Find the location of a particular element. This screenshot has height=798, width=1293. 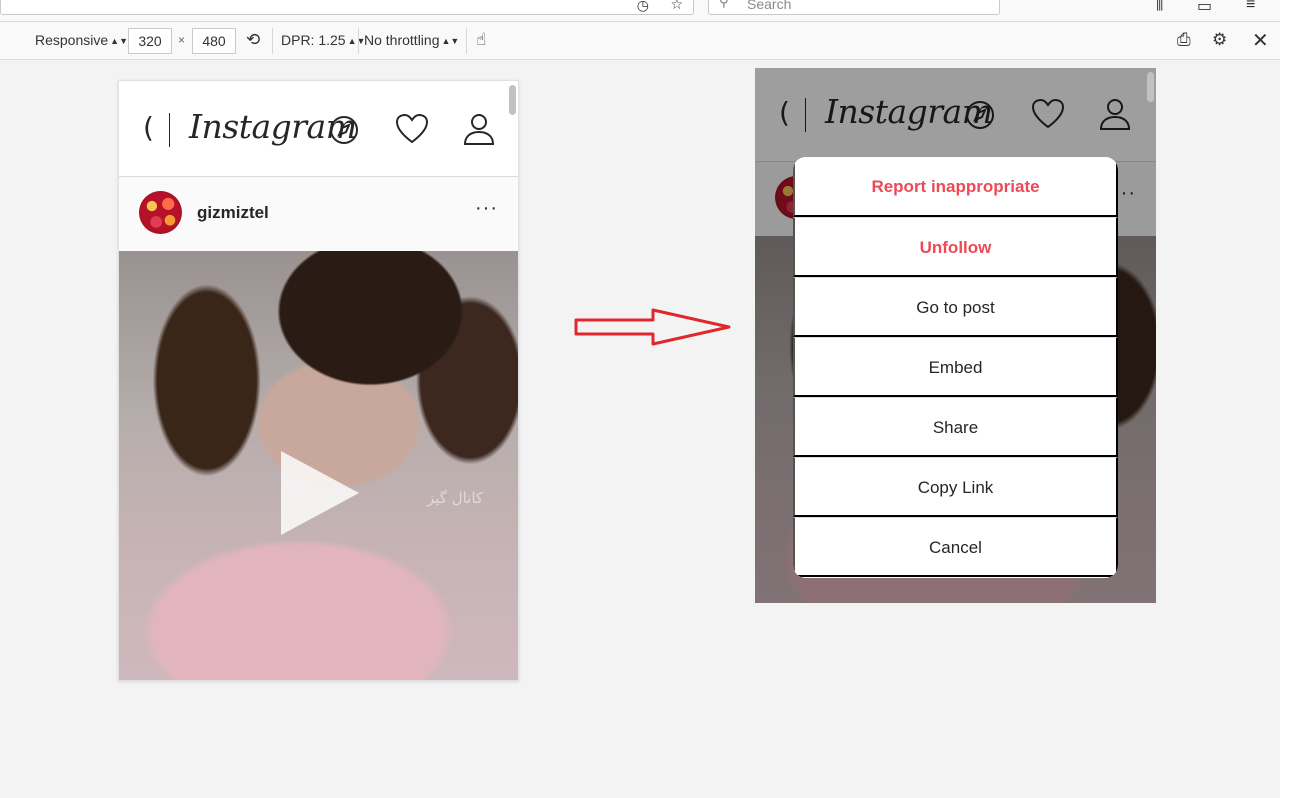

viewport-width-input: 320 is located at coordinates (150, 41).